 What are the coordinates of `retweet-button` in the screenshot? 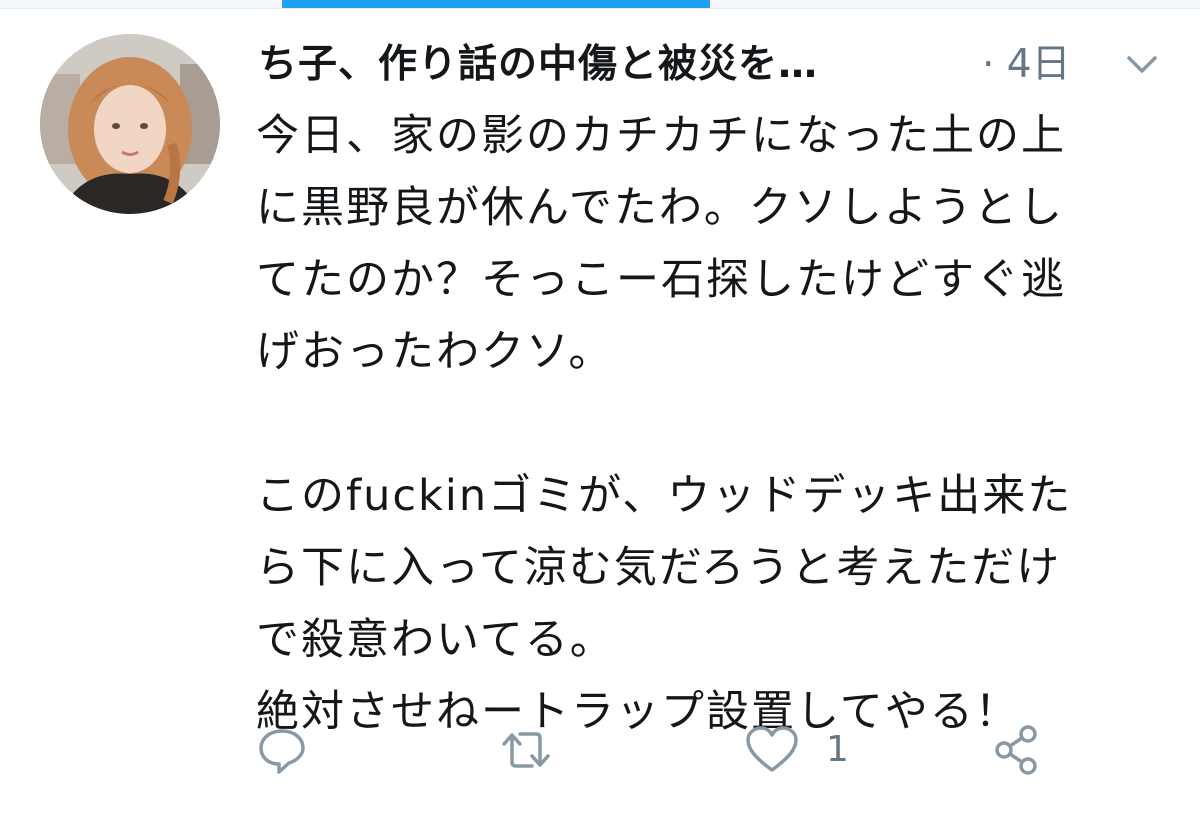 It's located at (526, 750).